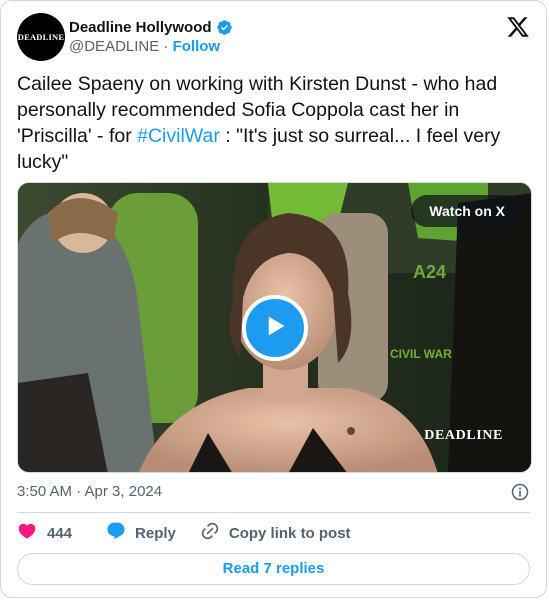  I want to click on avatar-text: DEADLINE, so click(41, 37).